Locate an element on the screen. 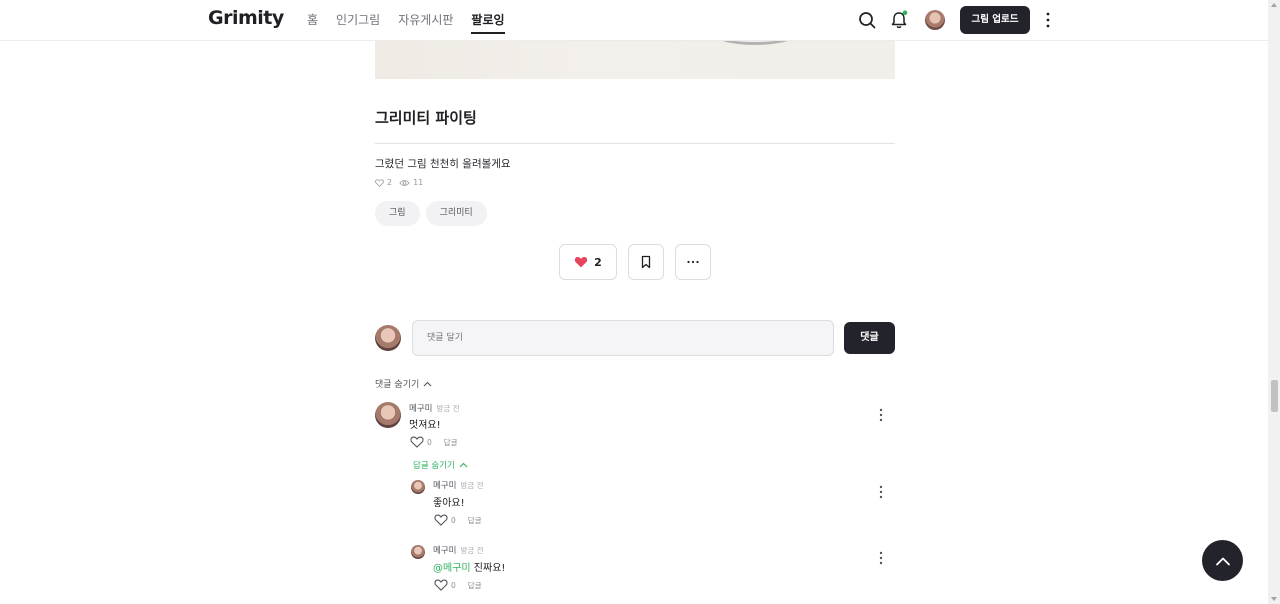 The height and width of the screenshot is (604, 1280). tag-item: 그리미티 is located at coordinates (456, 213).